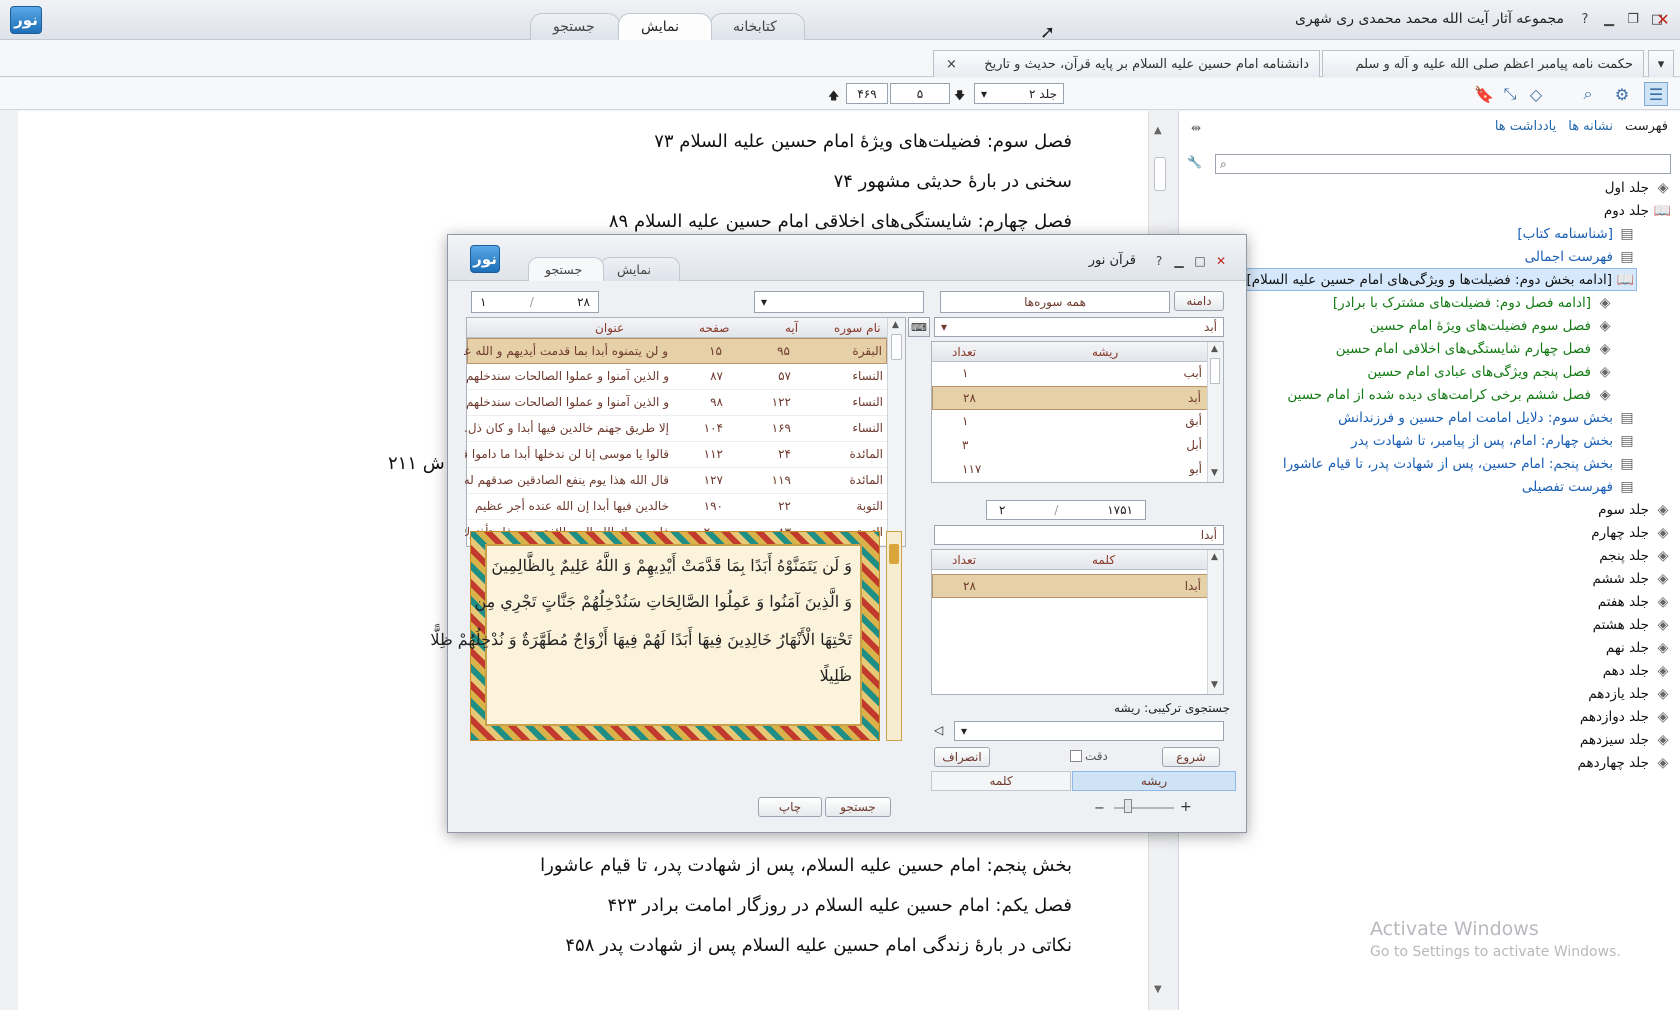 The width and height of the screenshot is (1680, 1010). I want to click on zoom-slider, so click(1144, 808).